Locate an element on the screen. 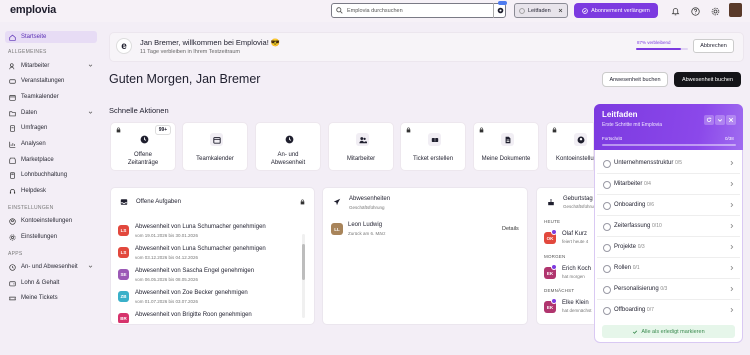  refresh-icon is located at coordinates (709, 120).